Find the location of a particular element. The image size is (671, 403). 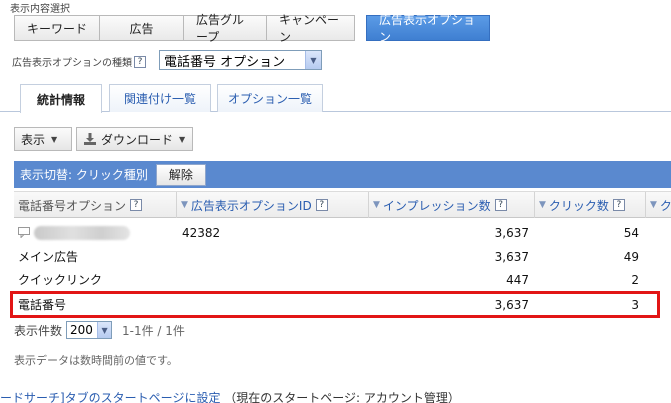

section-label: 表示内容選択 is located at coordinates (40, 9).